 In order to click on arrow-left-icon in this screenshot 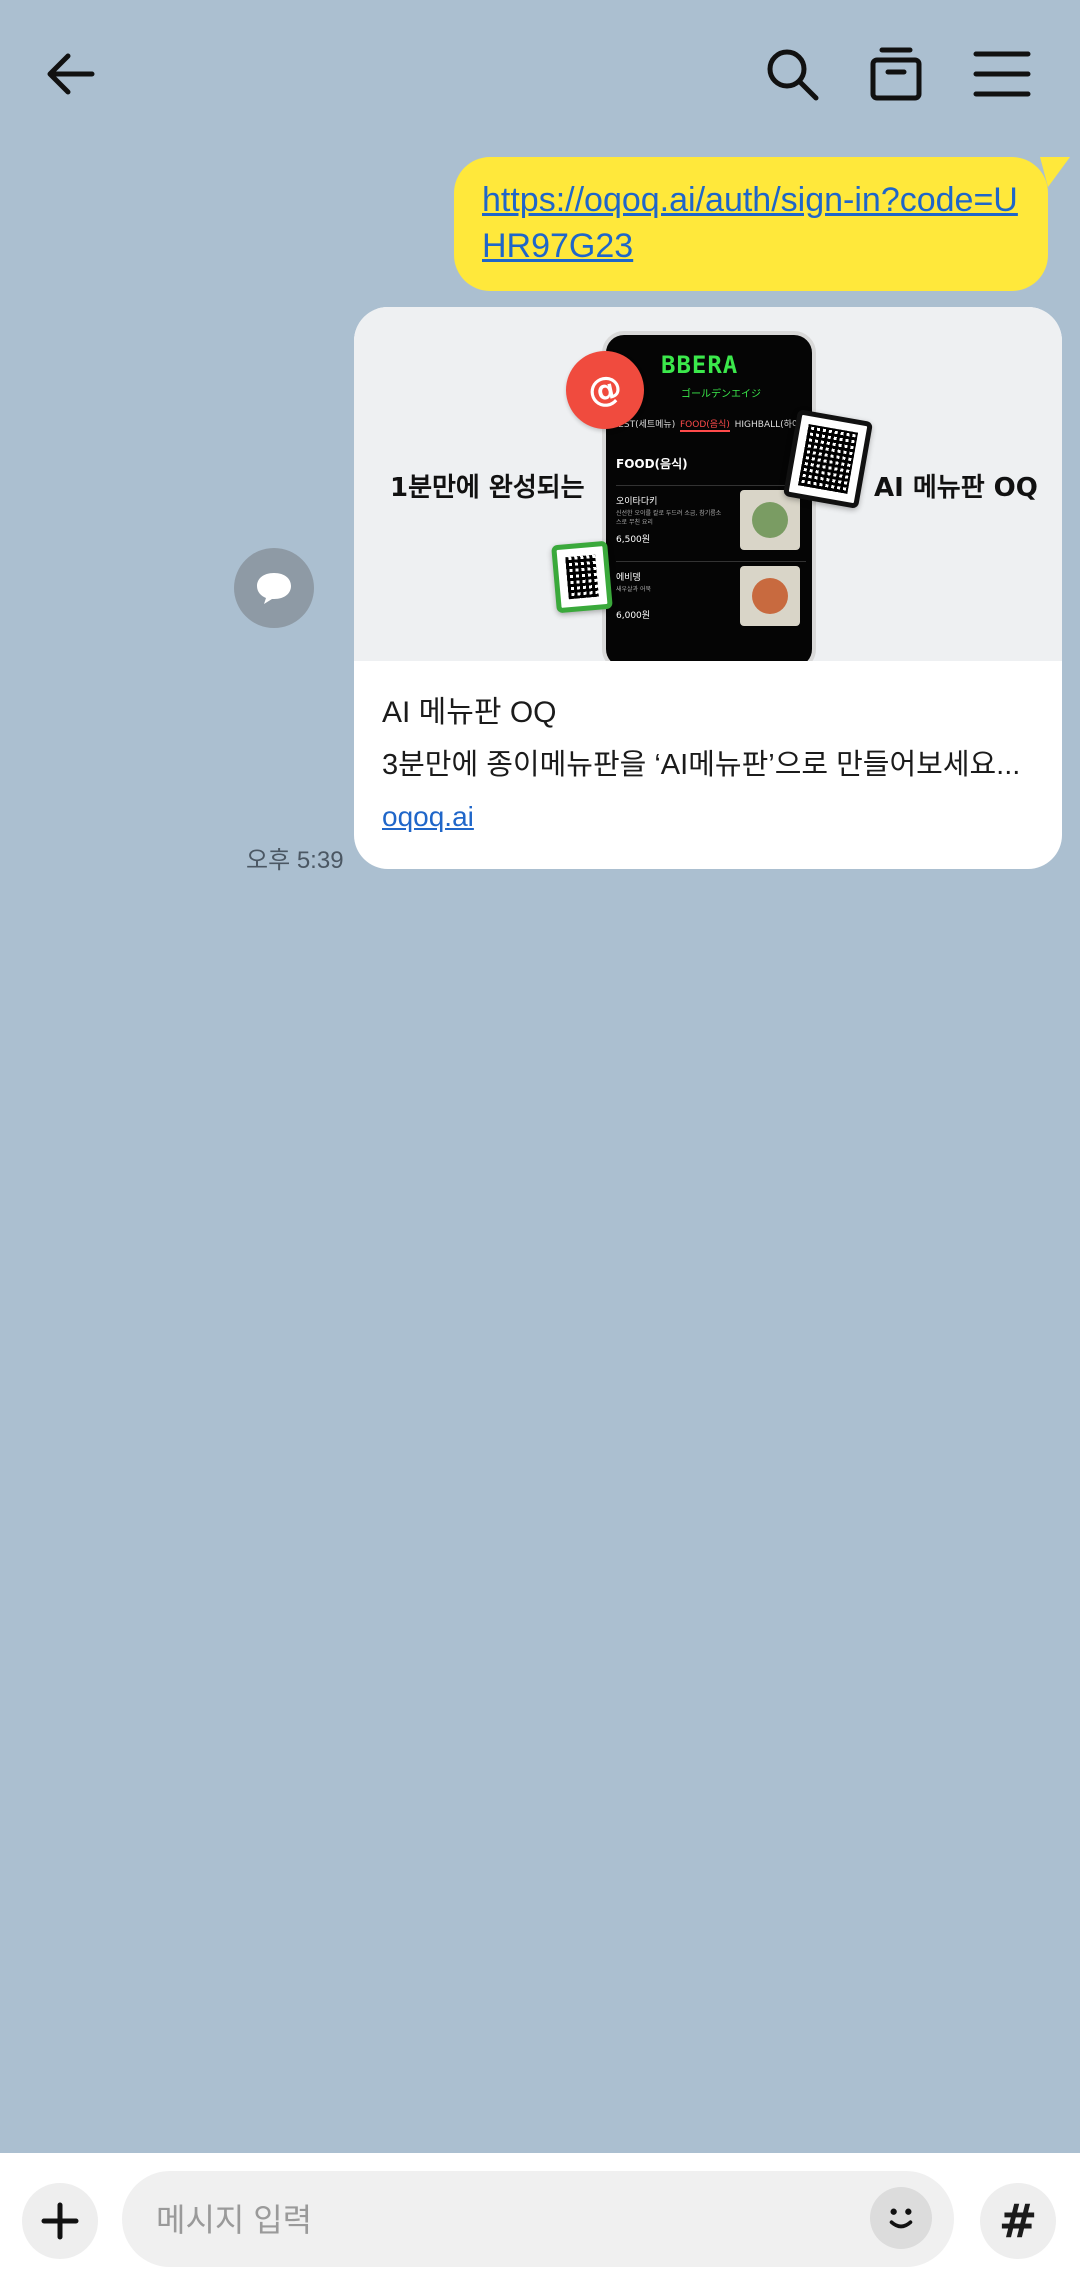, I will do `click(72, 74)`.